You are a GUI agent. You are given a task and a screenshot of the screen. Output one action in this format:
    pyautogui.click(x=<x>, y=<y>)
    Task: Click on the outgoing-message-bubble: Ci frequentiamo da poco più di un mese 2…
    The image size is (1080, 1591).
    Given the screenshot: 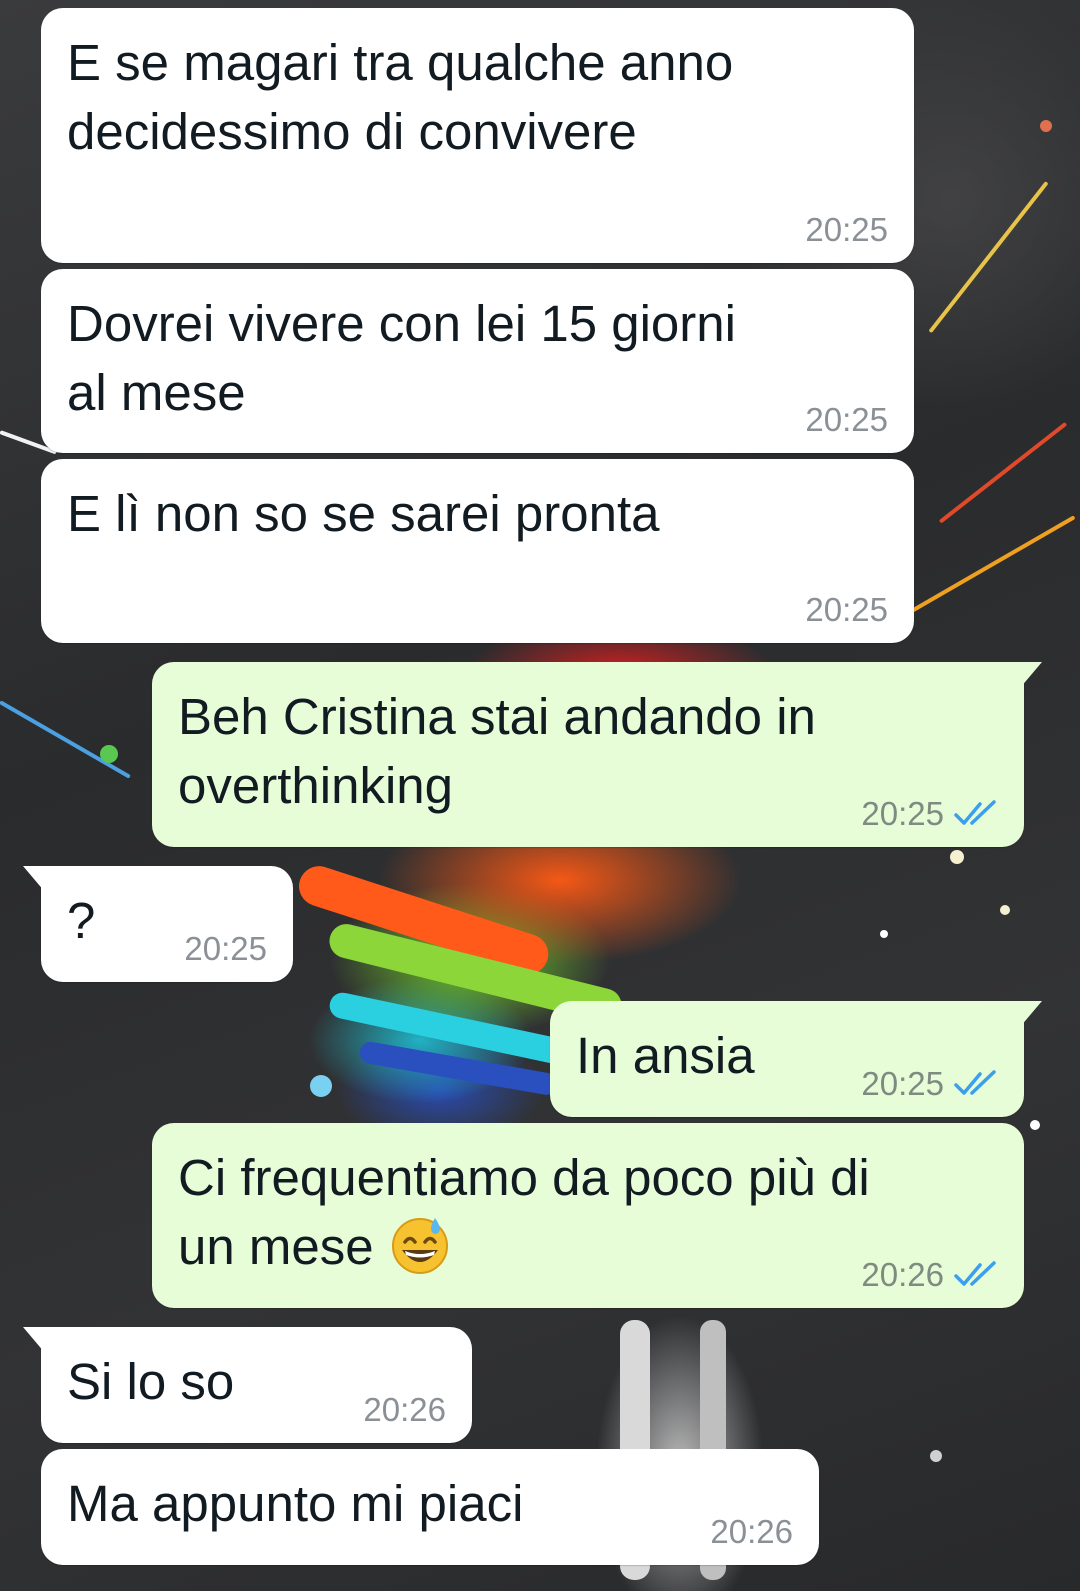 What is the action you would take?
    pyautogui.click(x=588, y=1215)
    